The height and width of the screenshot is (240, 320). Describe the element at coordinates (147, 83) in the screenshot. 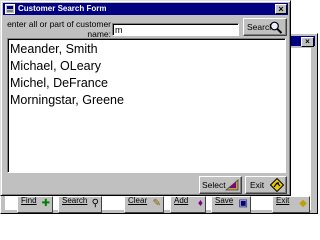

I see `result-item: Michel, DeFrance` at that location.